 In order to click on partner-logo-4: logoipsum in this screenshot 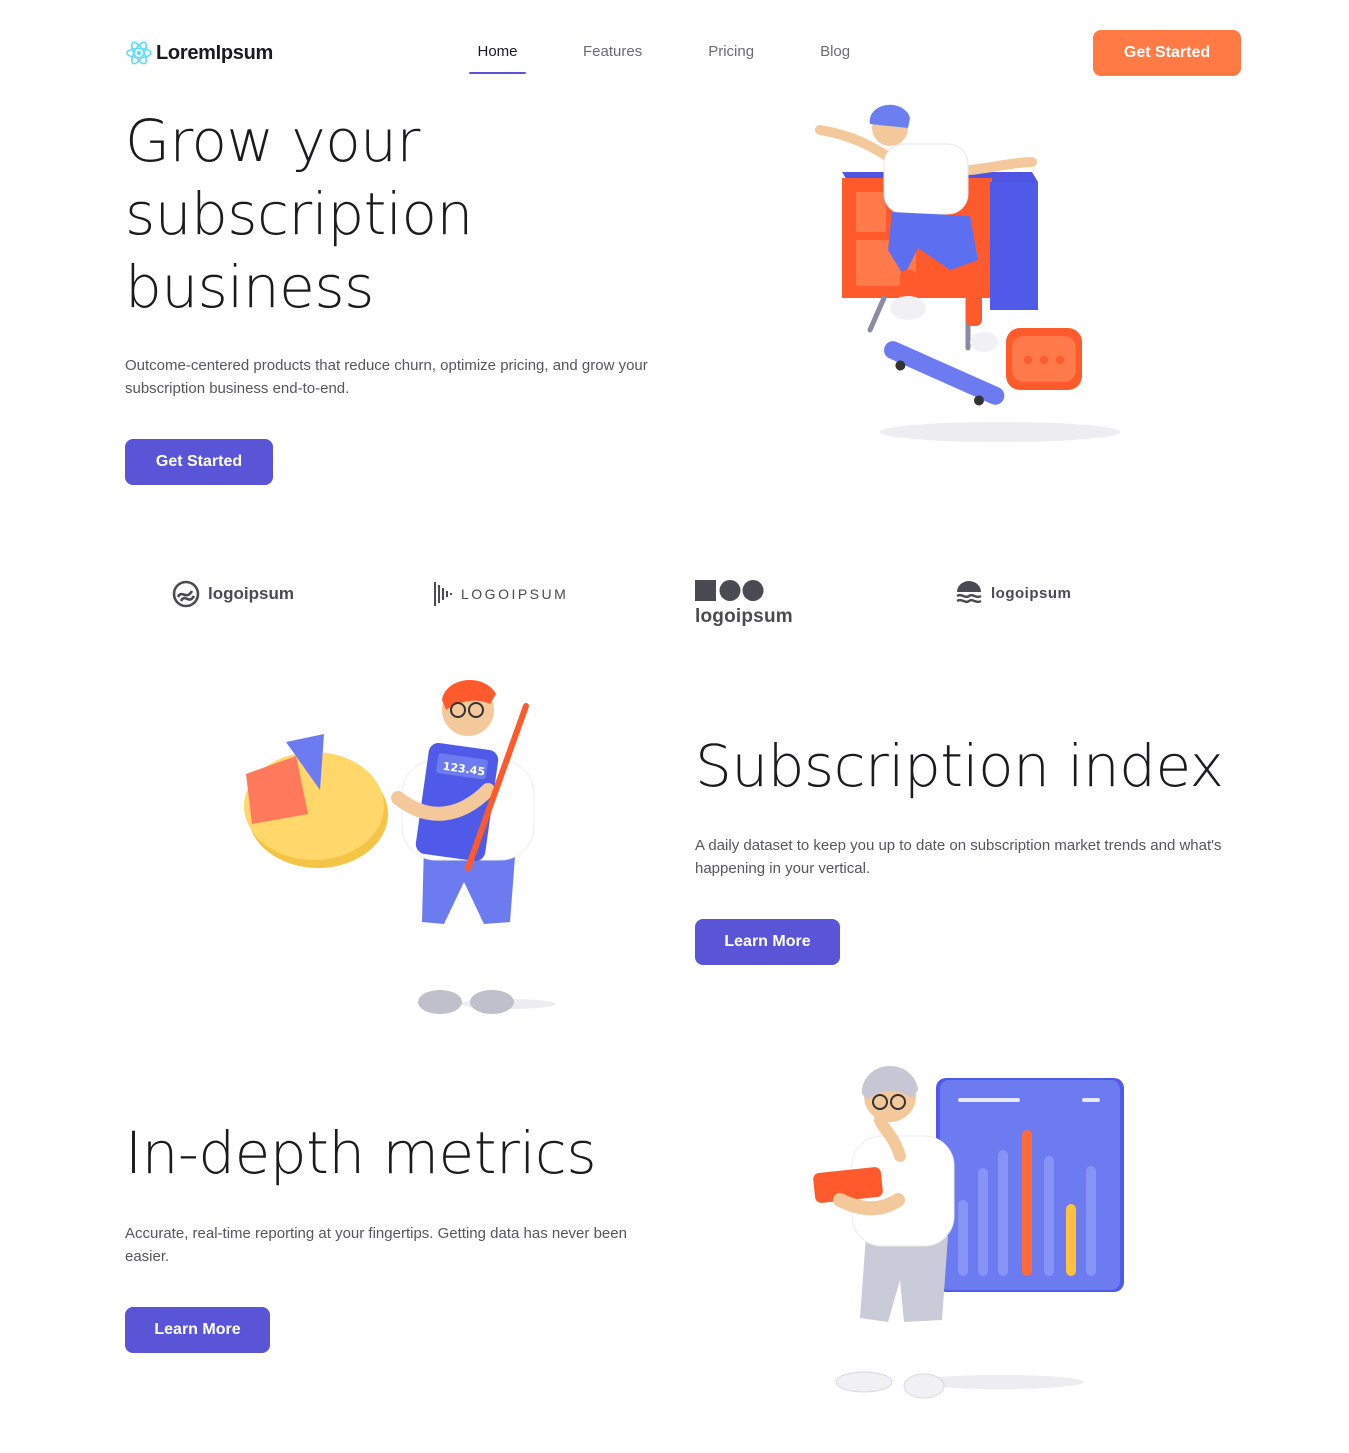, I will do `click(1013, 593)`.